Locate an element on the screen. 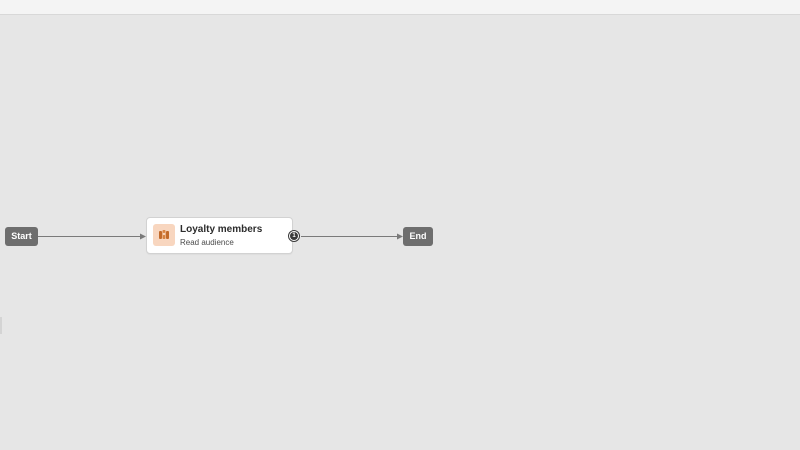  activity-title: Loyalty members is located at coordinates (221, 229).